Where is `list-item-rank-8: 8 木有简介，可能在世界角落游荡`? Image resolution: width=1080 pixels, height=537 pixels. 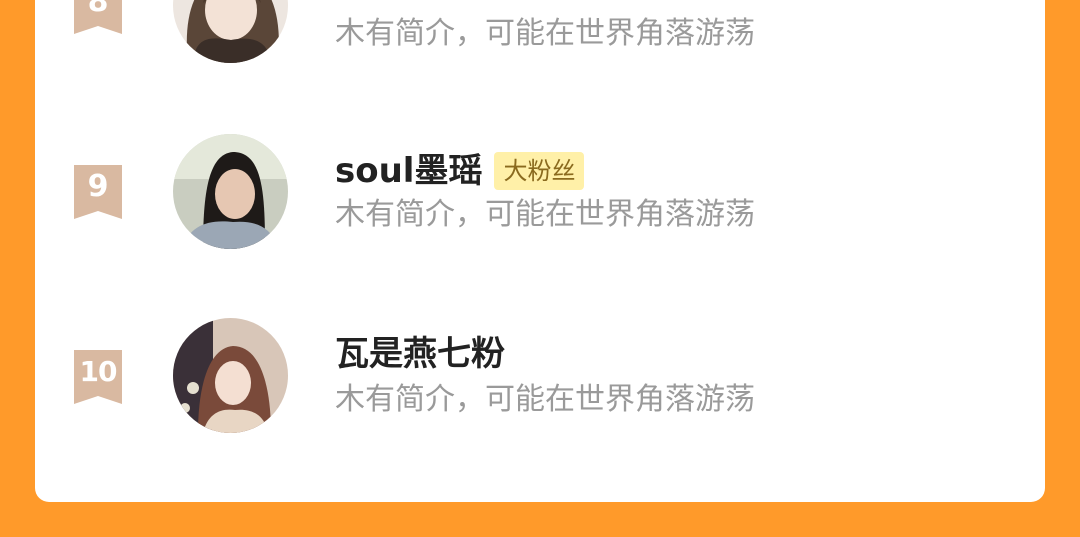
list-item-rank-8: 8 木有简介，可能在世界角落游荡 is located at coordinates (540, 40).